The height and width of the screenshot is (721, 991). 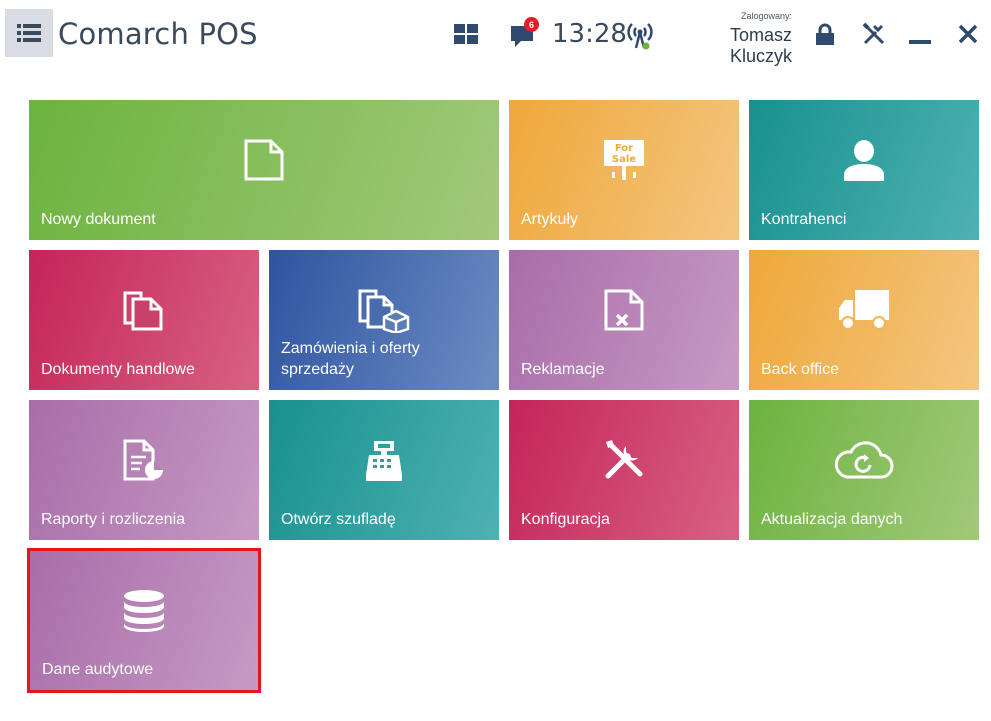 What do you see at coordinates (350, 359) in the screenshot?
I see `tile-label: Zamówienia i oferty sprzedaży` at bounding box center [350, 359].